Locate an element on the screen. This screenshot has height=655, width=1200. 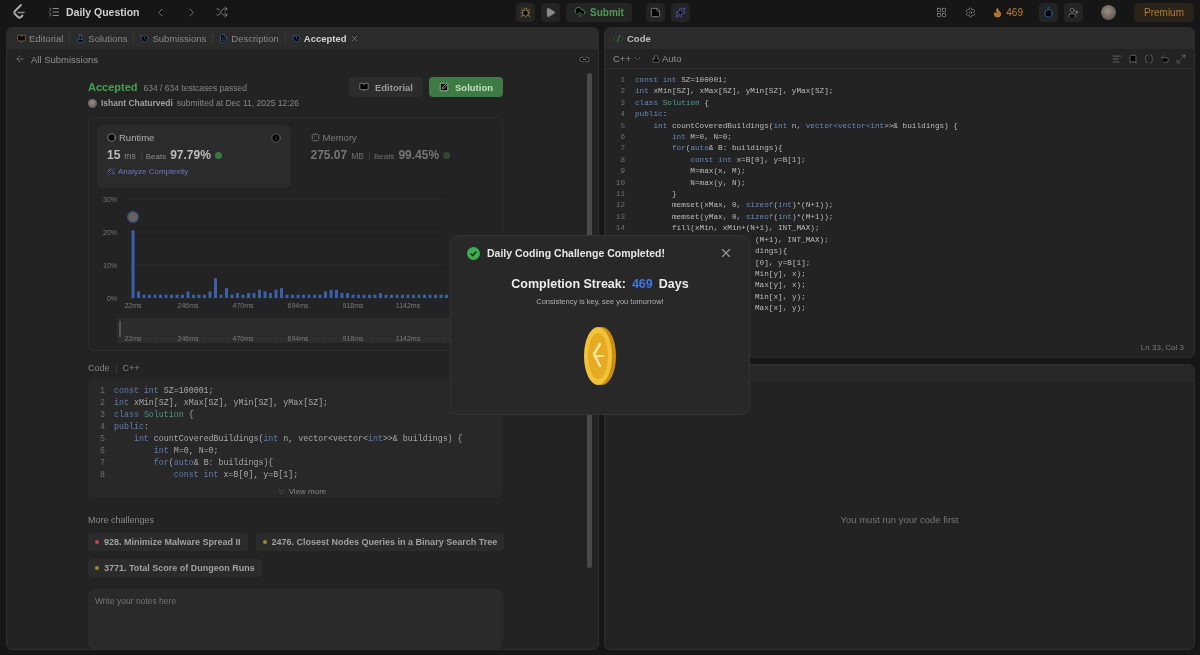
stat-label: Runtime is located at coordinates (131, 138).